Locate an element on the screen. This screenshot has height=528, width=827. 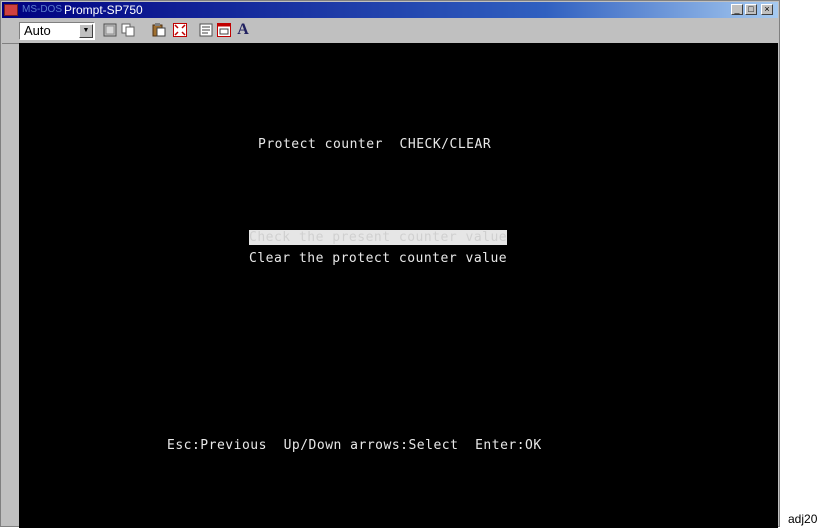
paste-icon is located at coordinates (159, 31).